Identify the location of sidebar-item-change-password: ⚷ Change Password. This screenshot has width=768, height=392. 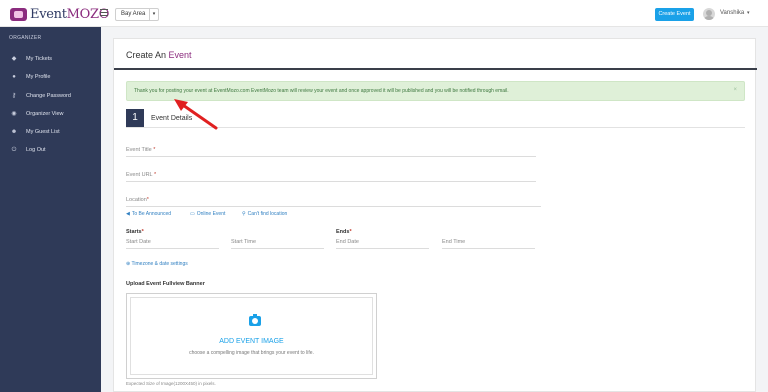
(55, 96).